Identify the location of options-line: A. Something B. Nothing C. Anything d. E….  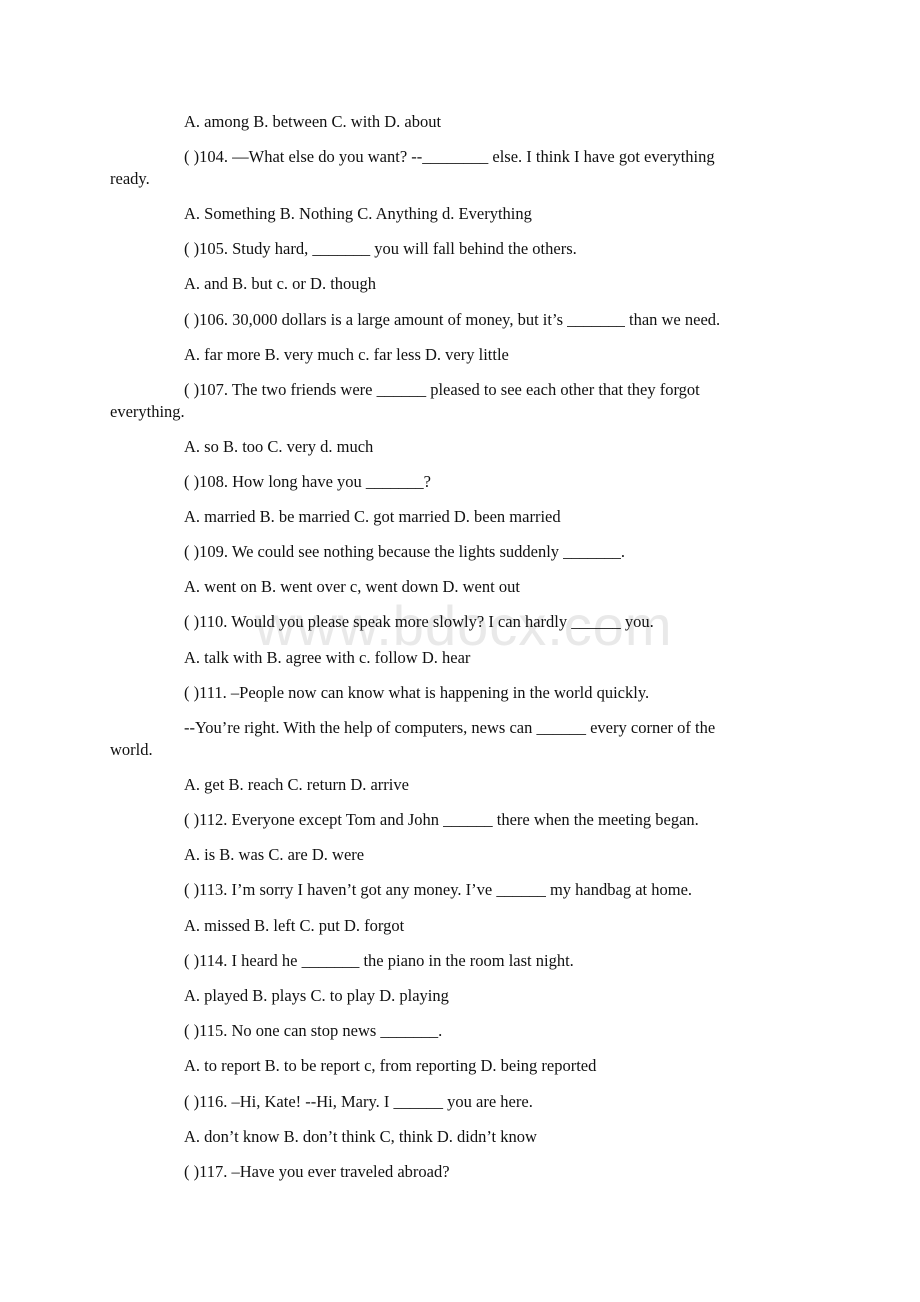
(358, 213).